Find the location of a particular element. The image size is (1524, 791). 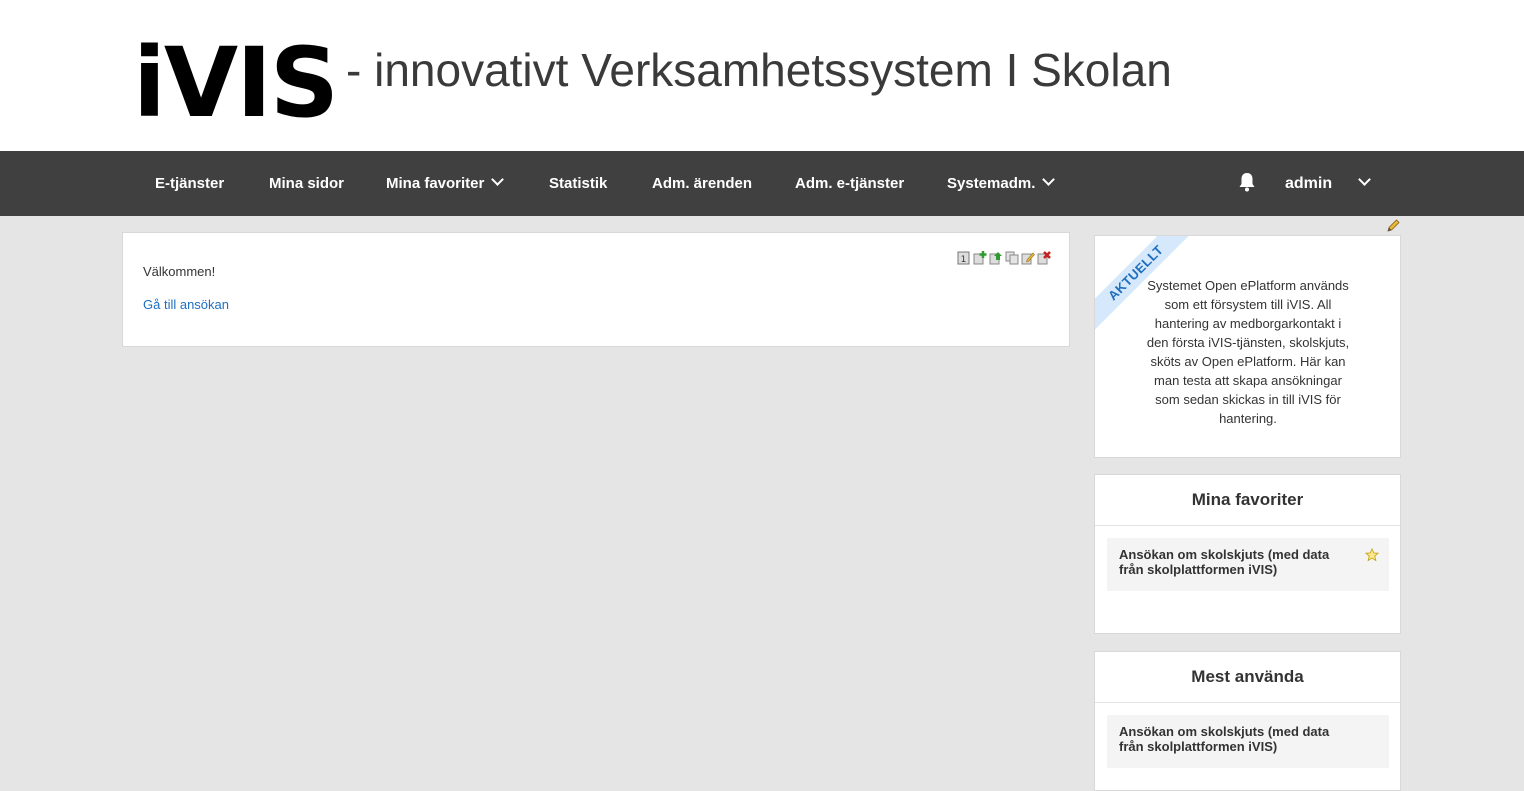

delete-icon is located at coordinates (1044, 258).